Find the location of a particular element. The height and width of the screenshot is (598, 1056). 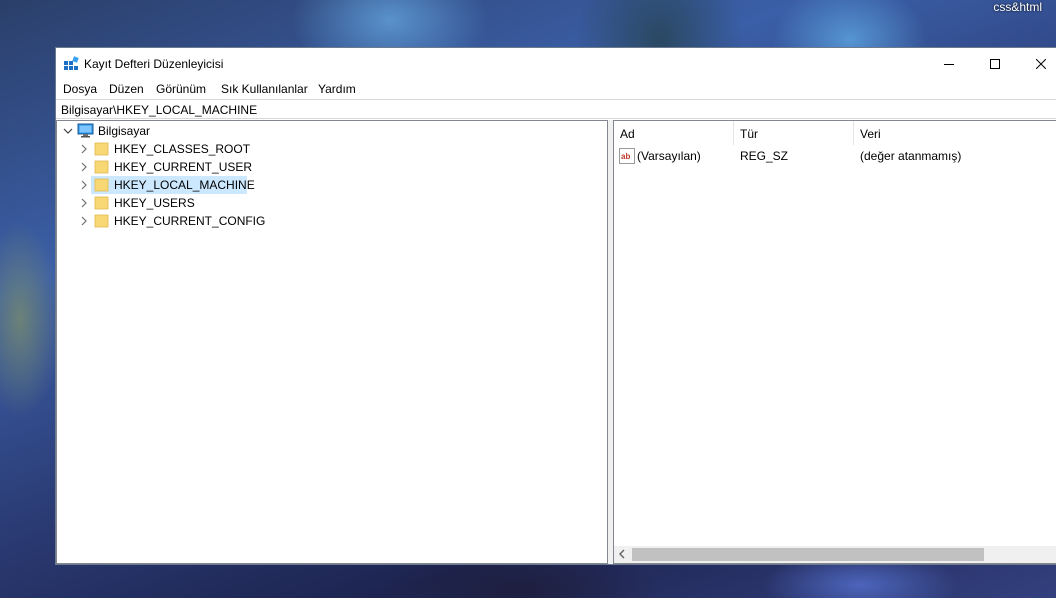

tree-item-hkey-local-machine: HKEY_LOCAL_MACHINE is located at coordinates (332, 185).